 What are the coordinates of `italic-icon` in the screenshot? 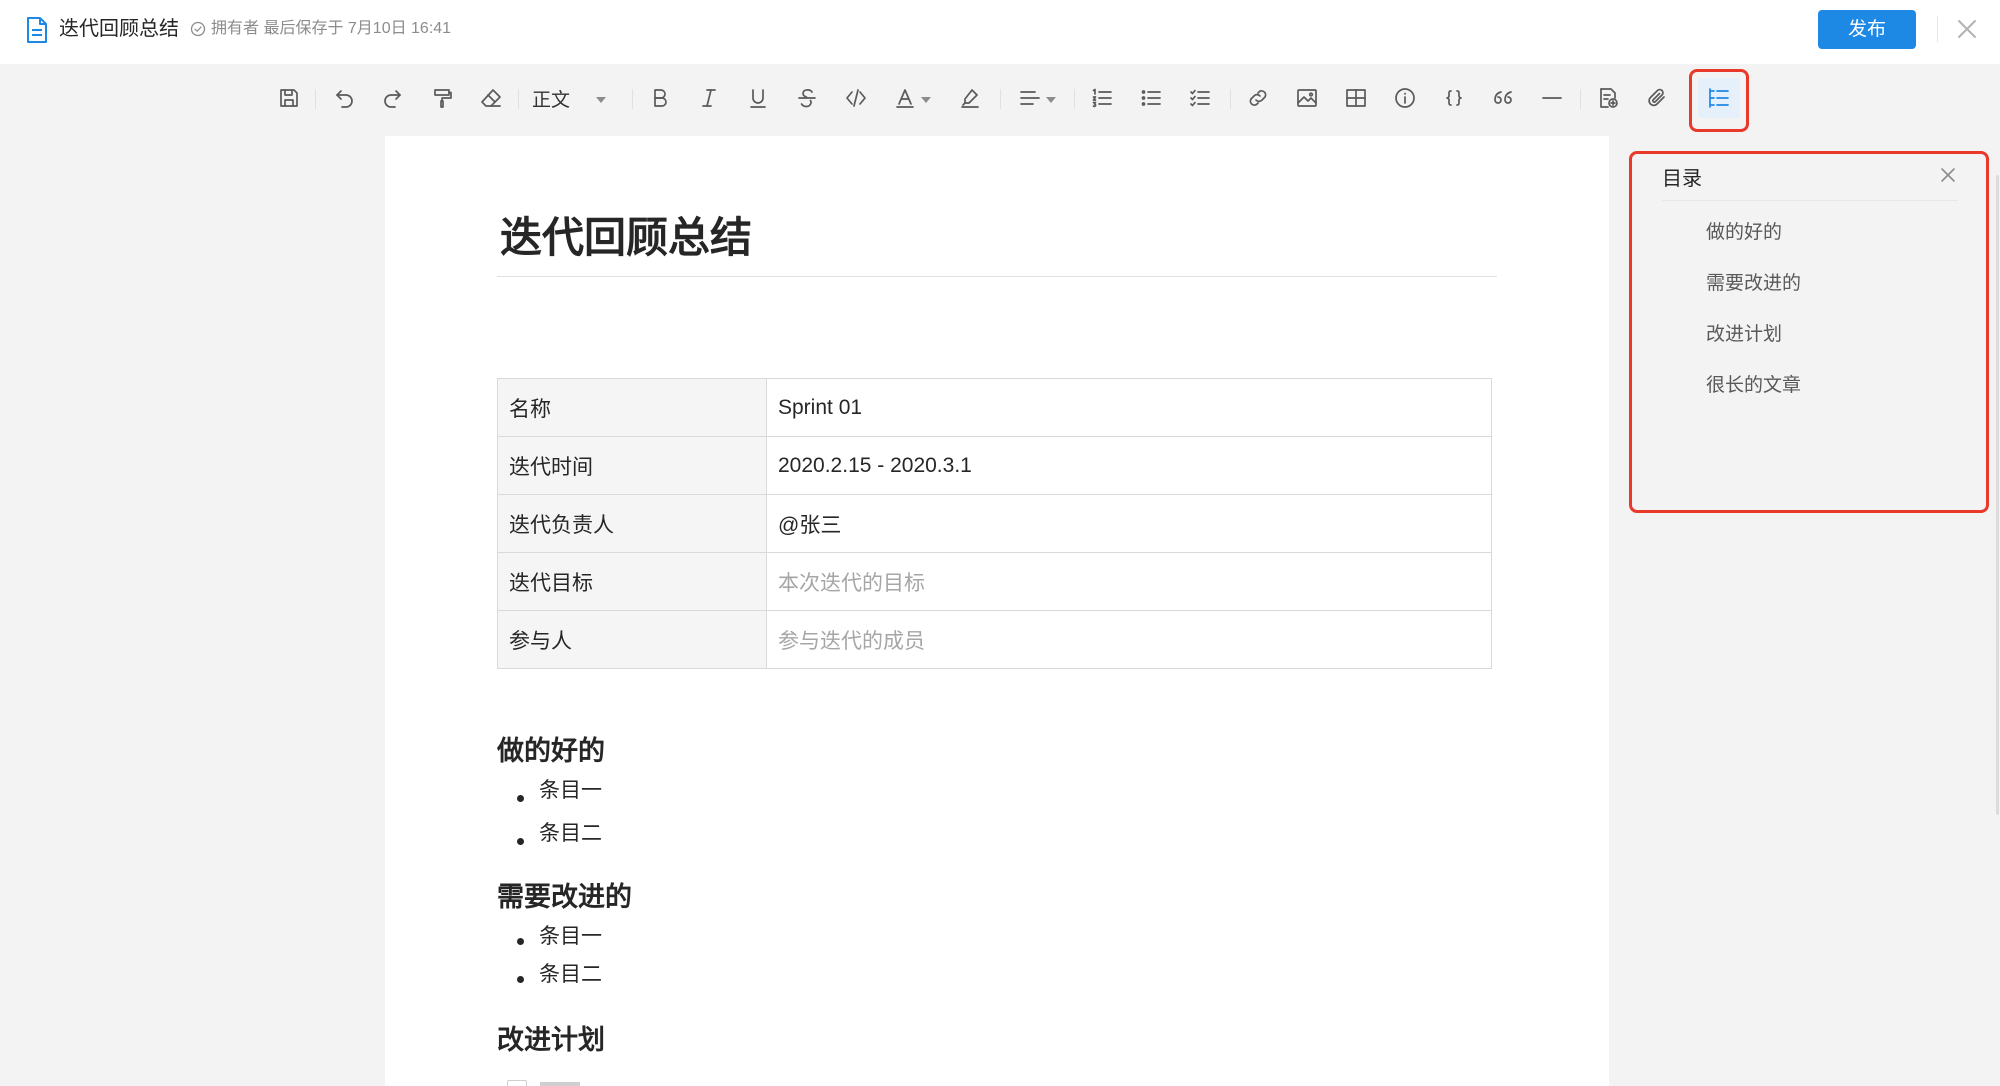 It's located at (709, 98).